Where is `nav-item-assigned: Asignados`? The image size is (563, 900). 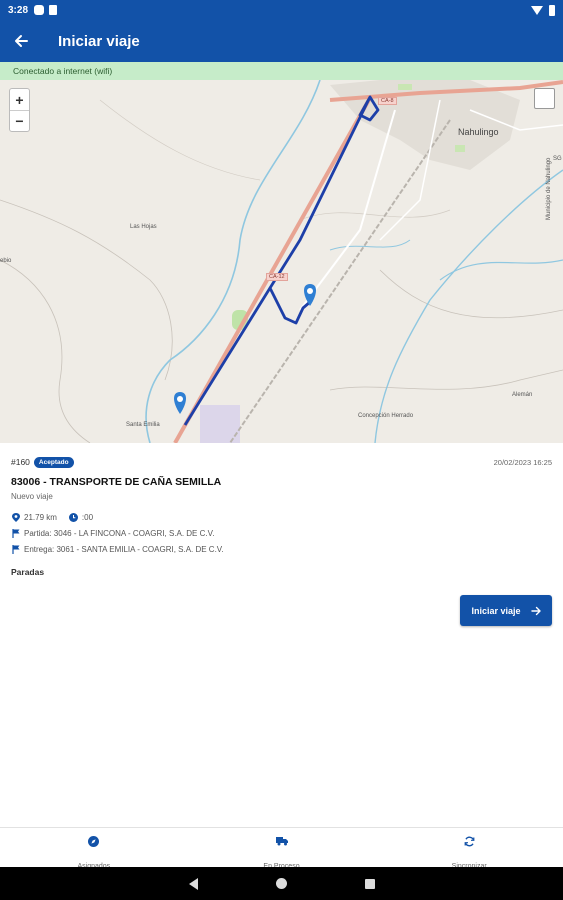 nav-item-assigned: Asignados is located at coordinates (94, 847).